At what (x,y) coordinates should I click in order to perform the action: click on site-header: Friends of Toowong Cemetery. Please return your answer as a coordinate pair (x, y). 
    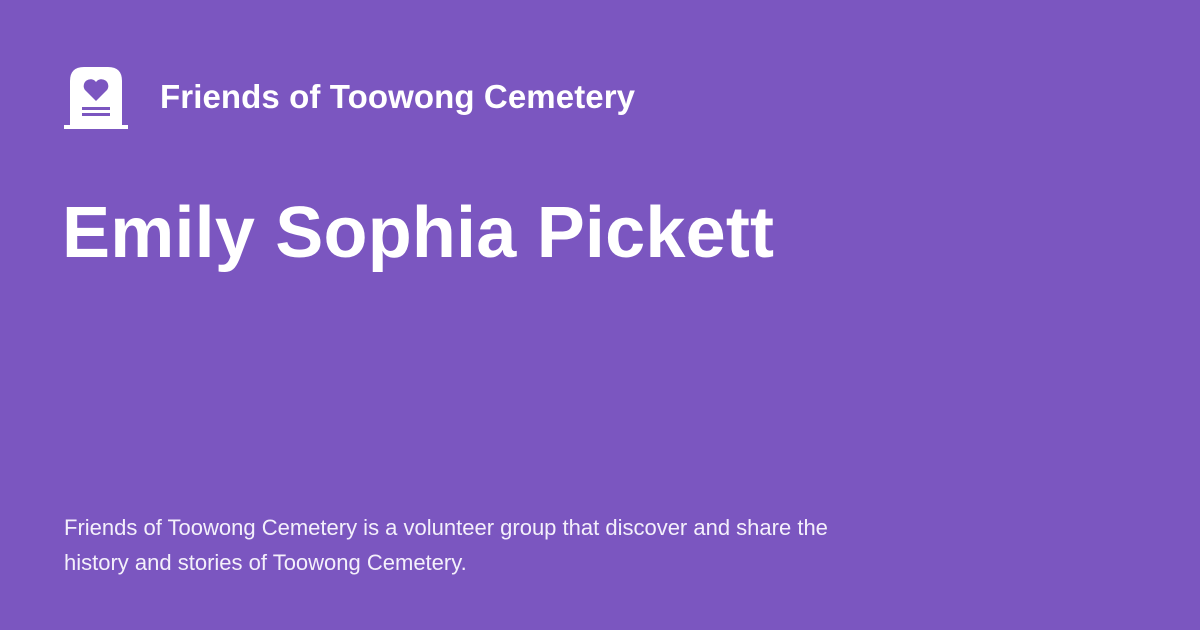
    Looking at the image, I should click on (349, 96).